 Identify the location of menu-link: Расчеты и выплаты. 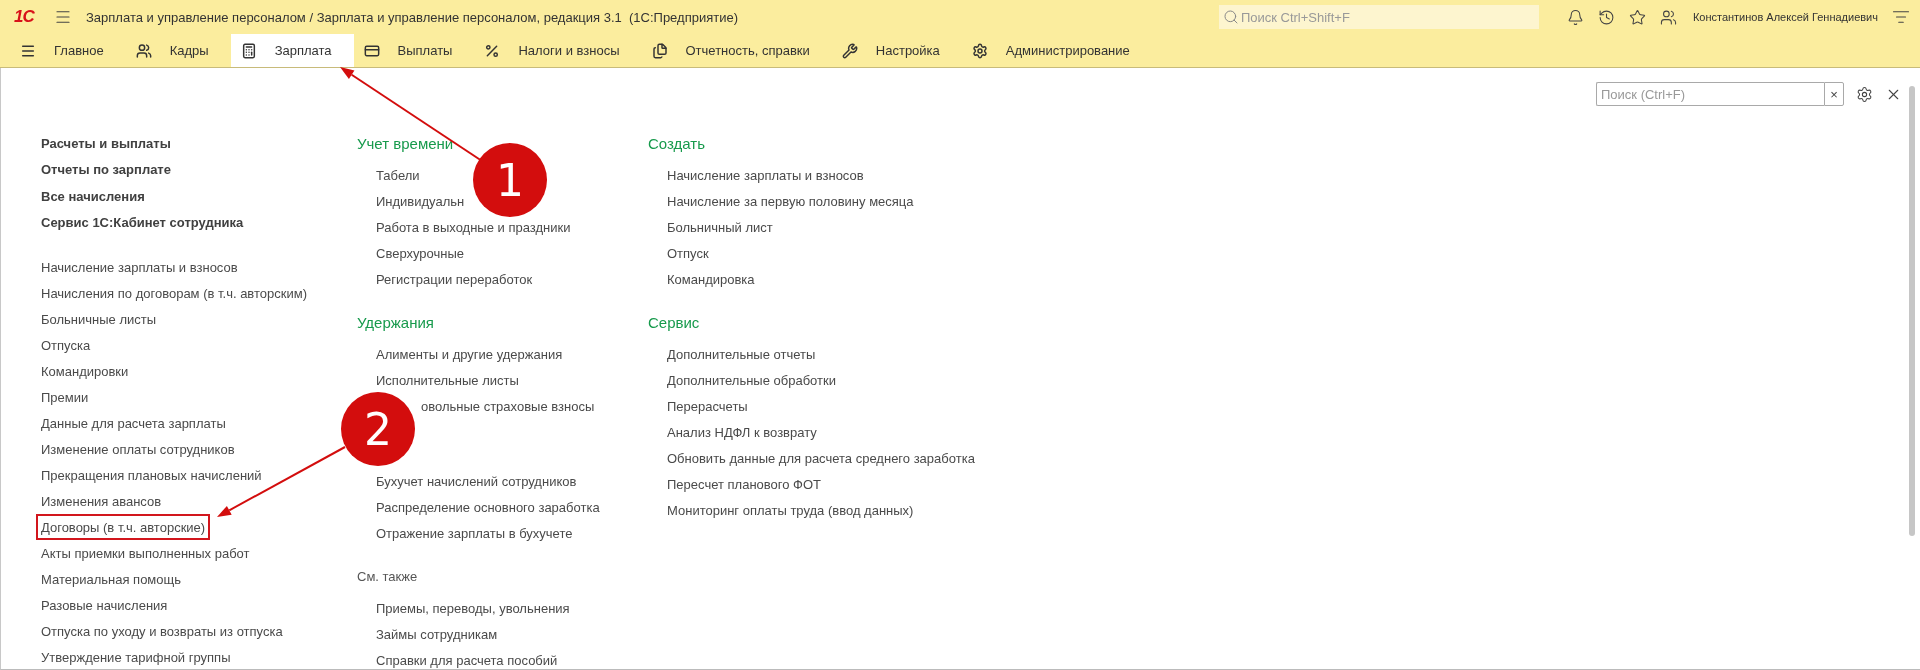
(106, 143).